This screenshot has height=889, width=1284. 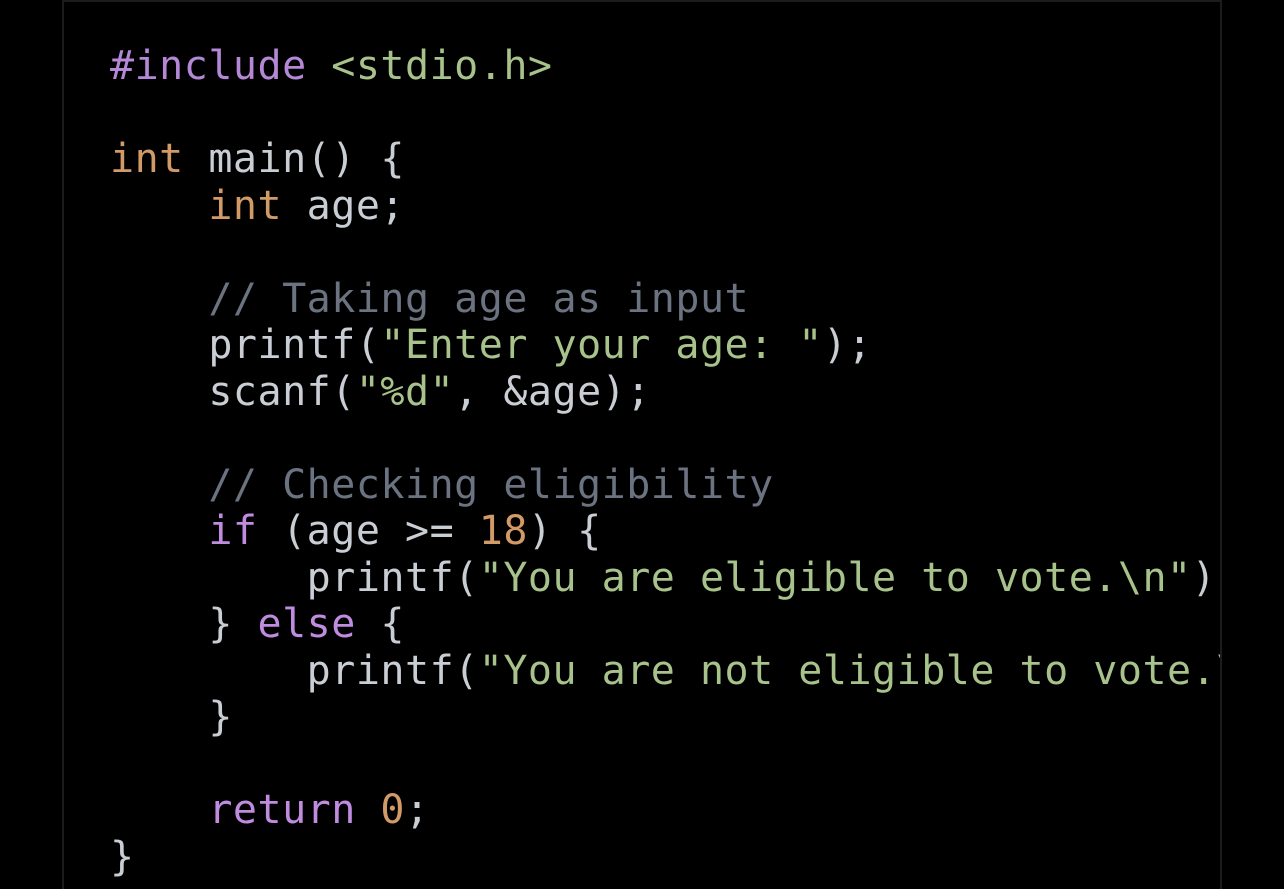 I want to click on code-token-cmt: // Taking age as input, so click(x=479, y=298).